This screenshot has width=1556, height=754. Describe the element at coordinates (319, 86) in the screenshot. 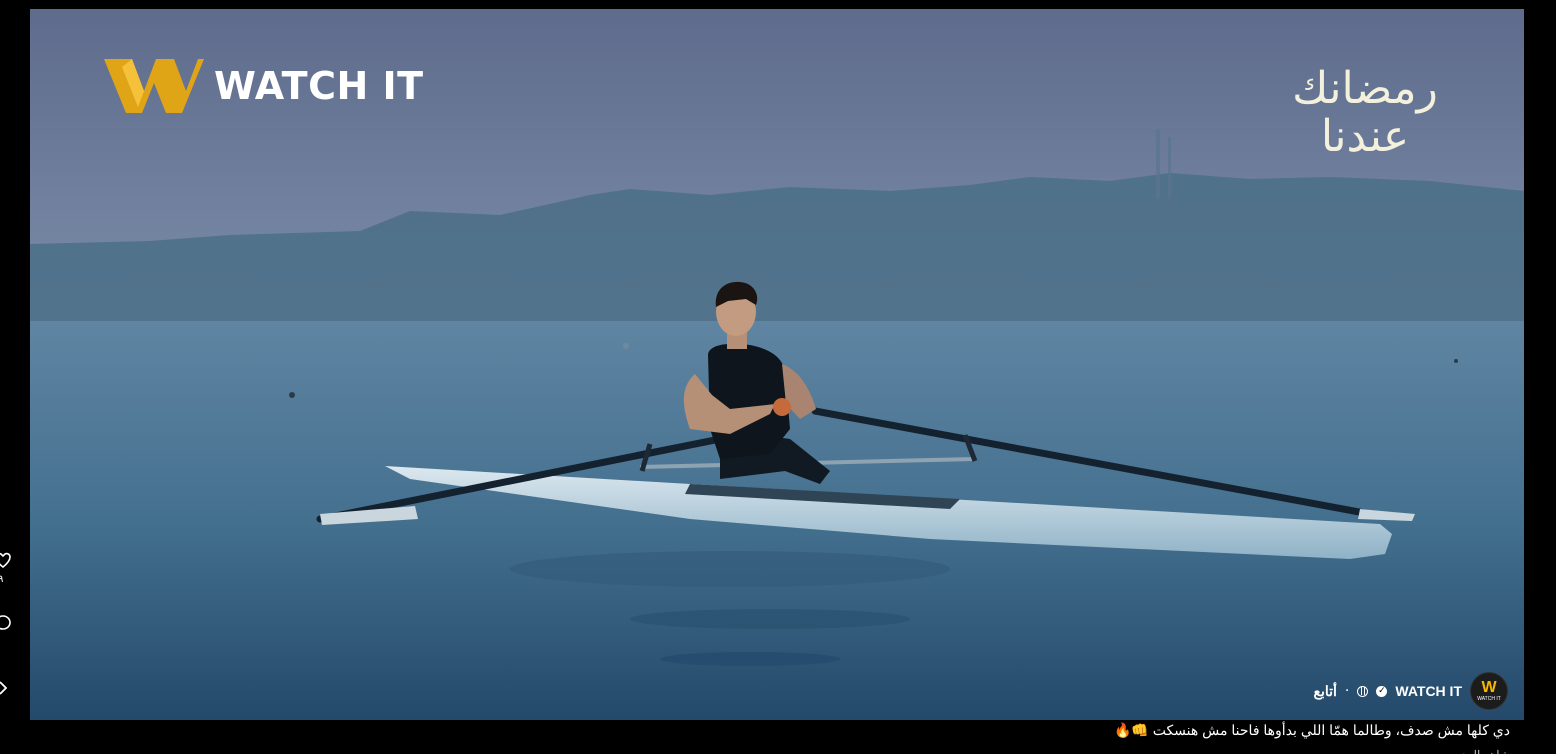

I see `brand-name: WATCH IT` at that location.